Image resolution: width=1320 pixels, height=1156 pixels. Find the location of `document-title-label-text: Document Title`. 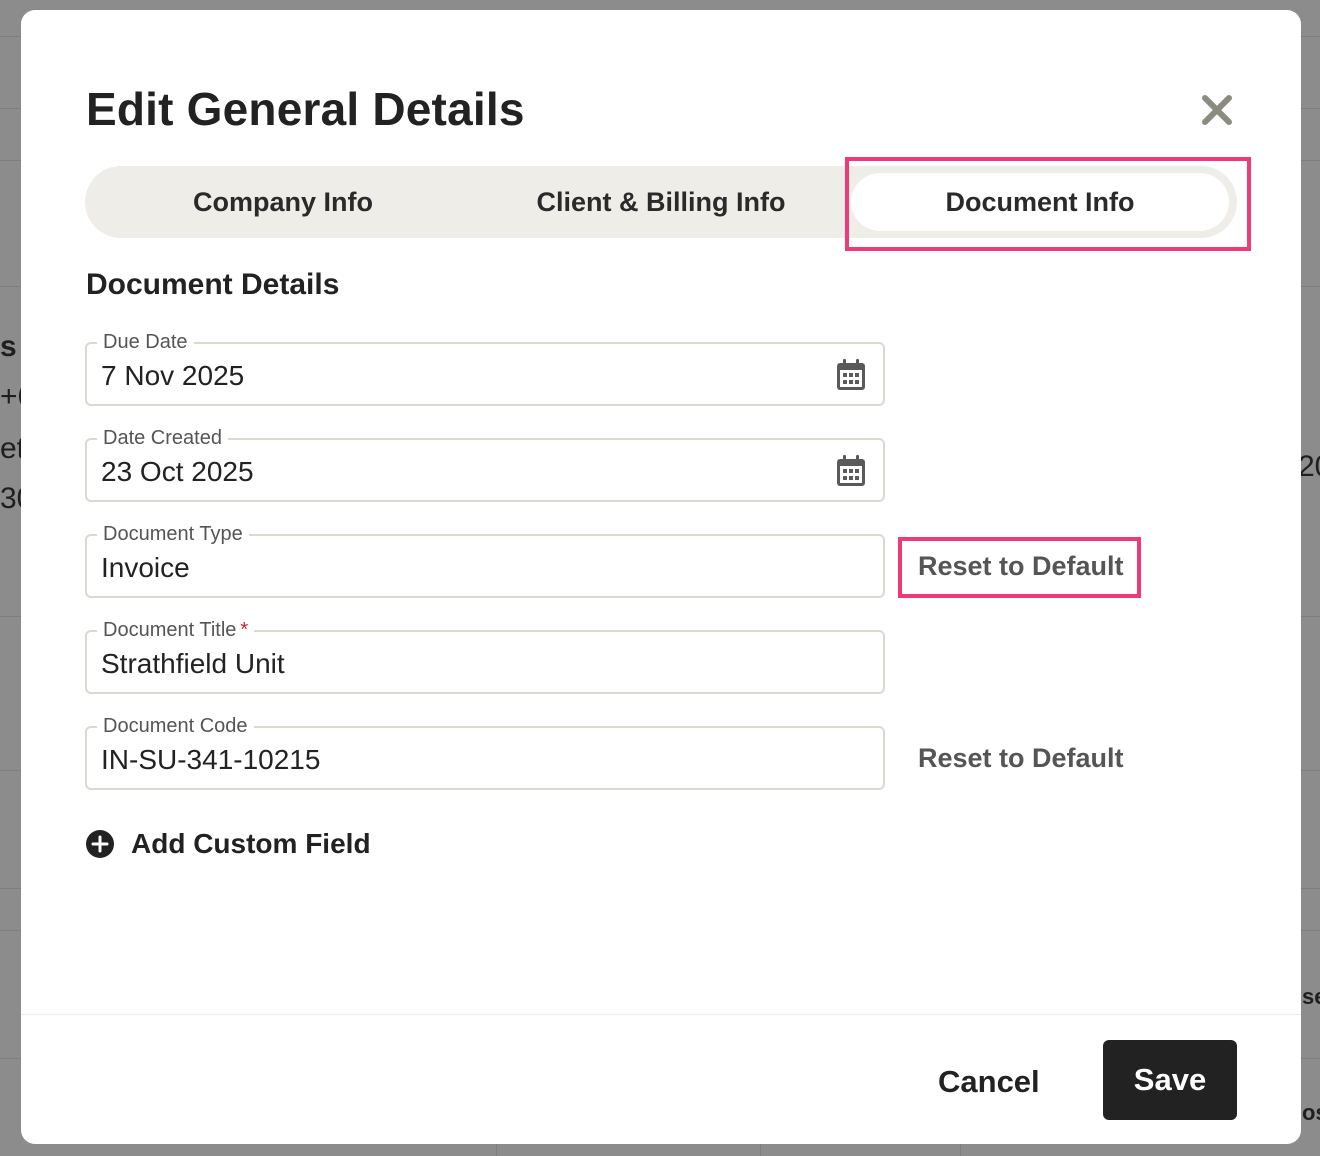

document-title-label-text: Document Title is located at coordinates (170, 630).